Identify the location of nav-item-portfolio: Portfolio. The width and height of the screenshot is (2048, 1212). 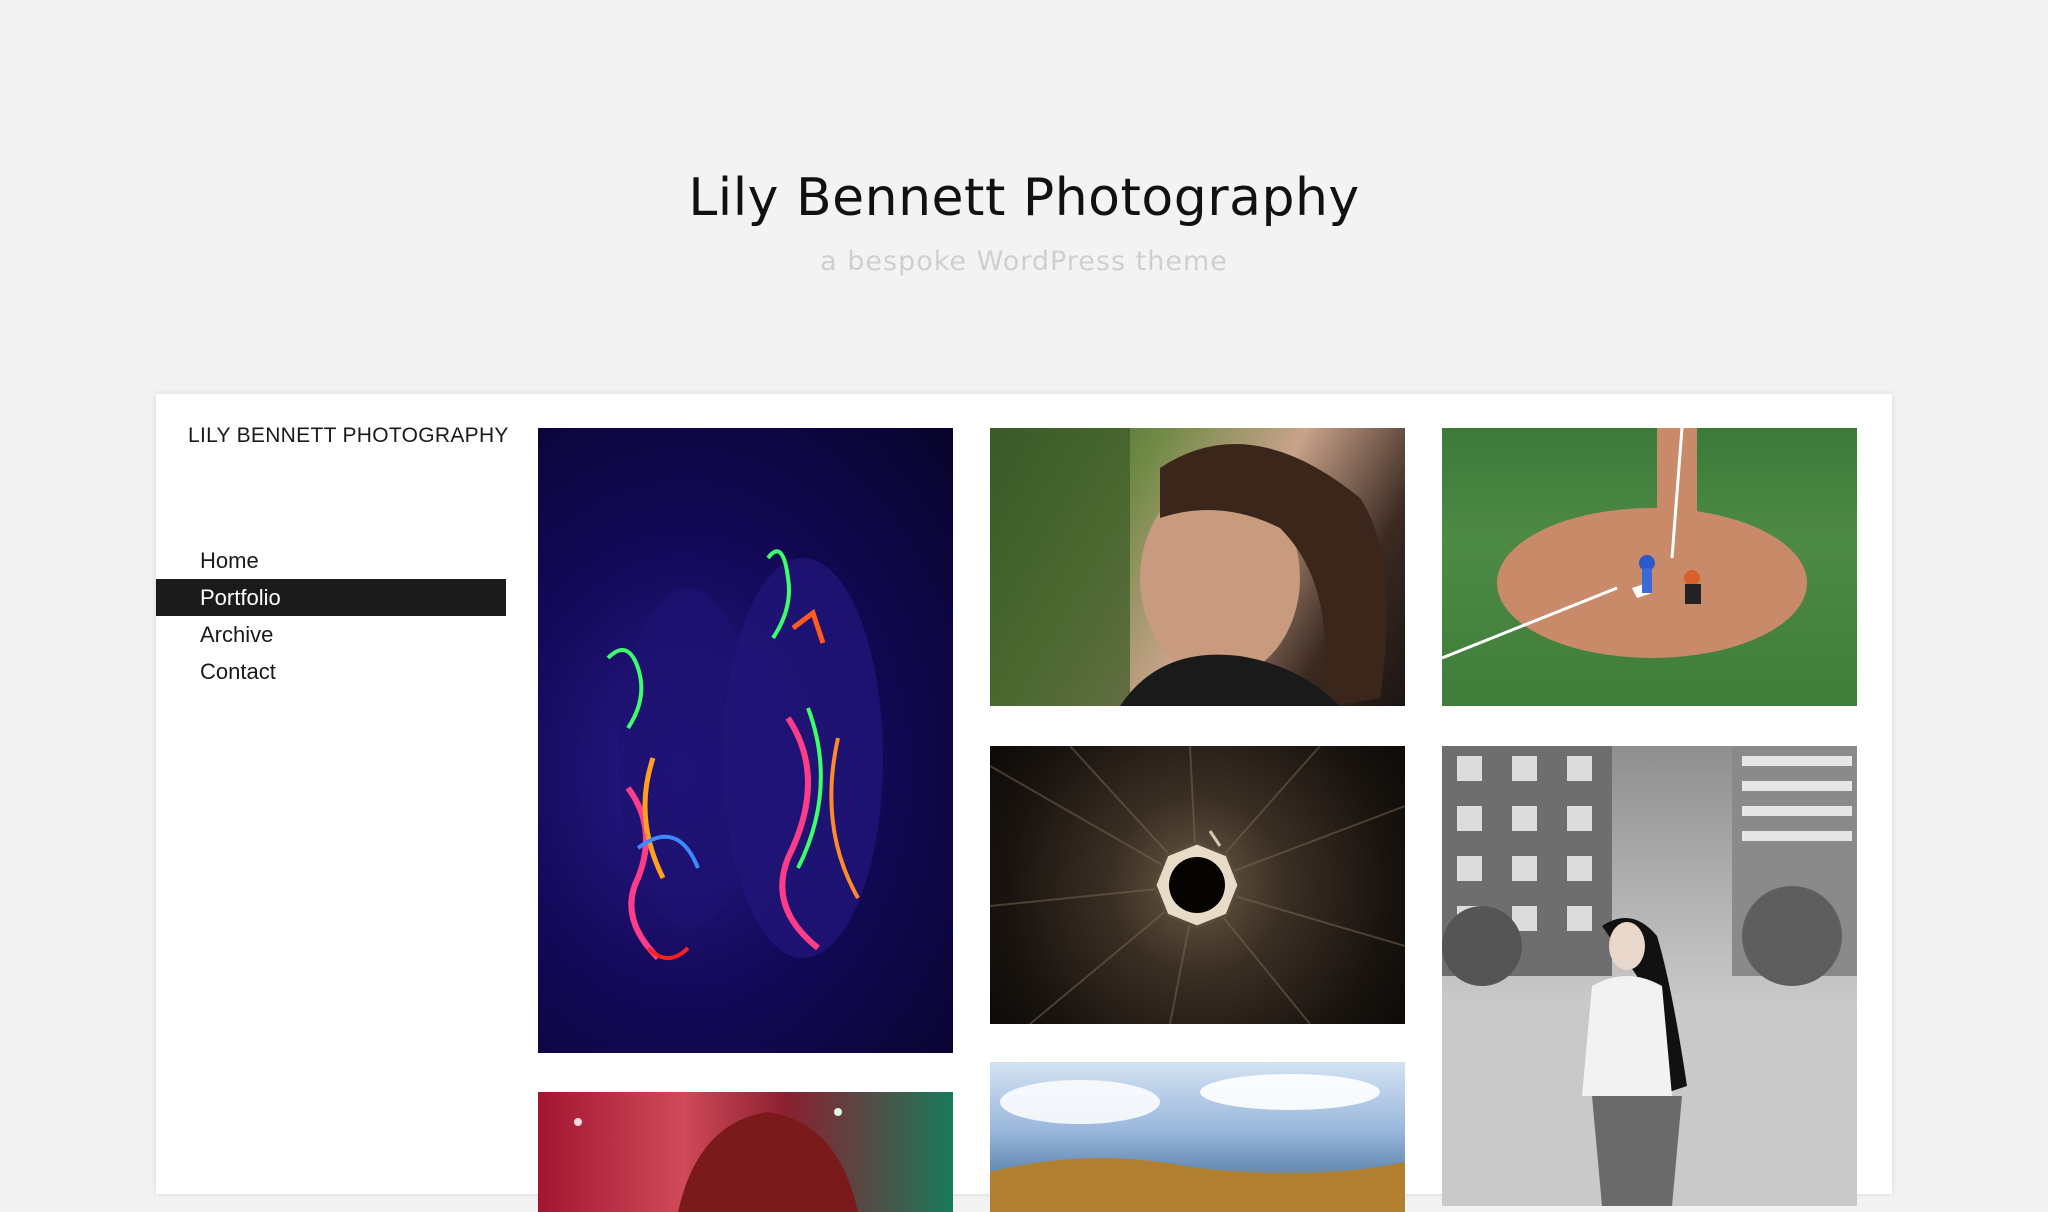
(331, 597).